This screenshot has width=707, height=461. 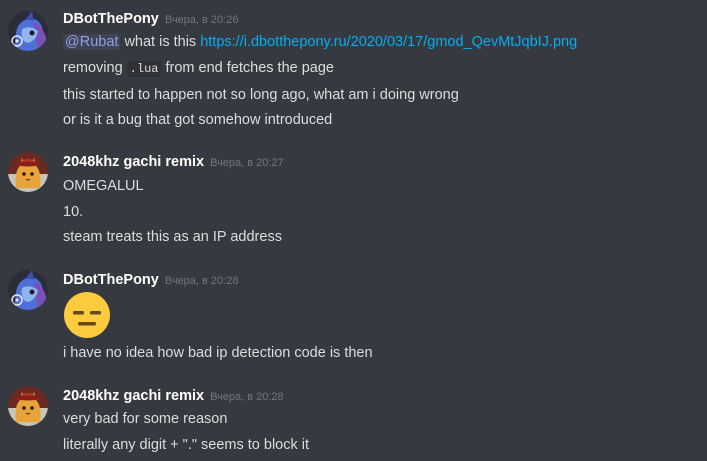 What do you see at coordinates (73, 212) in the screenshot?
I see `message-line: 10.` at bounding box center [73, 212].